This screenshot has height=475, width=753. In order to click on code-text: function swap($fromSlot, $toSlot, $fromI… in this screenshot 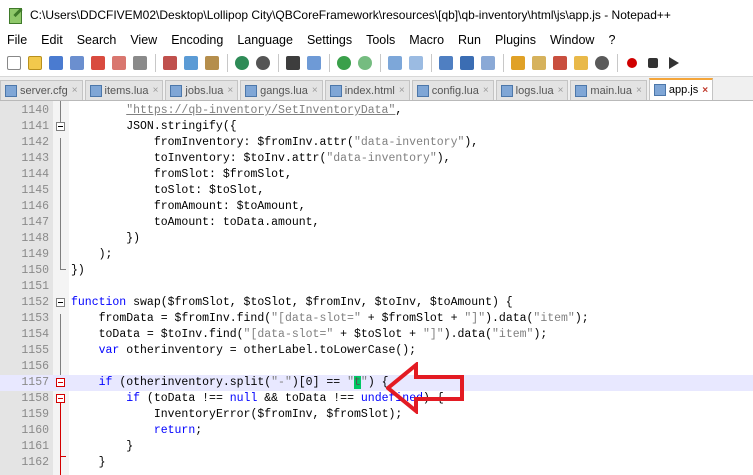, I will do `click(292, 302)`.